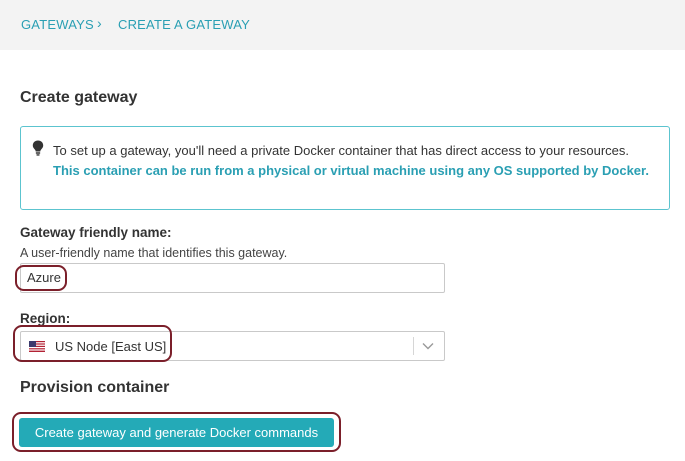  What do you see at coordinates (95, 387) in the screenshot?
I see `provision-section-title: Provision container` at bounding box center [95, 387].